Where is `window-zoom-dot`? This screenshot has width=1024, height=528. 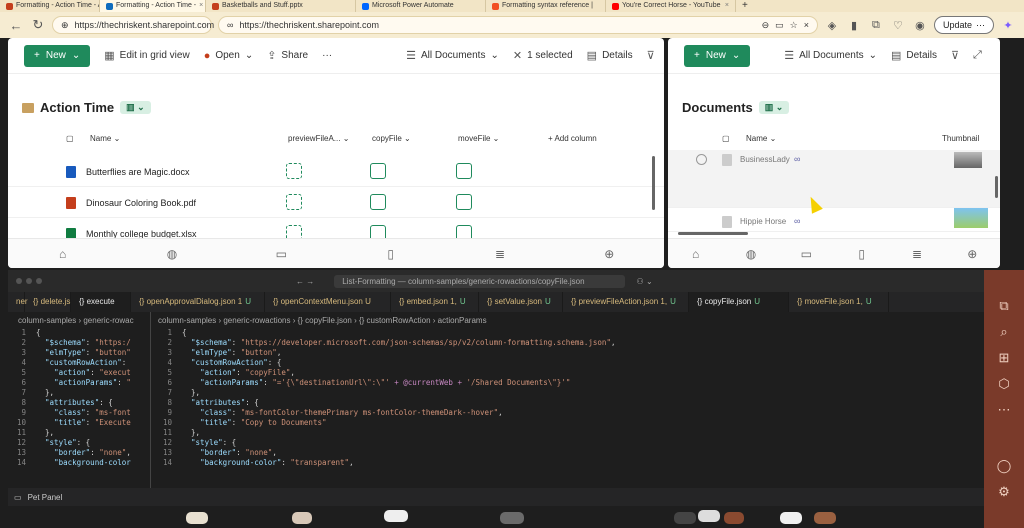
window-zoom-dot is located at coordinates (39, 281).